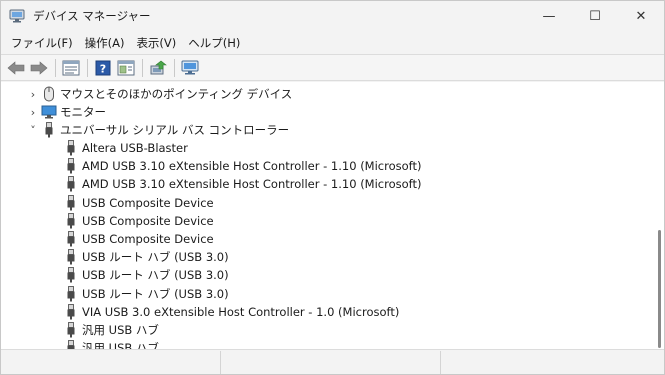  Describe the element at coordinates (42, 43) in the screenshot. I see `menu-file: ファイル(F)` at that location.